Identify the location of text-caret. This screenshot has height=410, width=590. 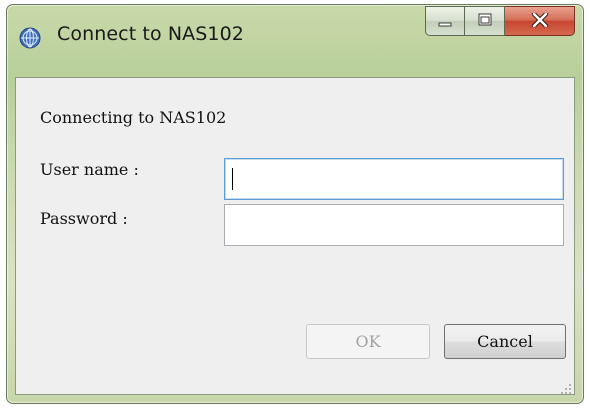
(232, 179).